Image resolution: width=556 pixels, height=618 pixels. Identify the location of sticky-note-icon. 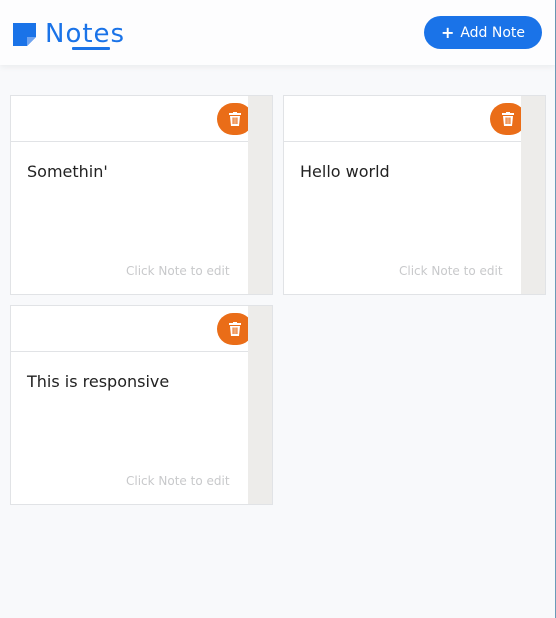
(24, 34).